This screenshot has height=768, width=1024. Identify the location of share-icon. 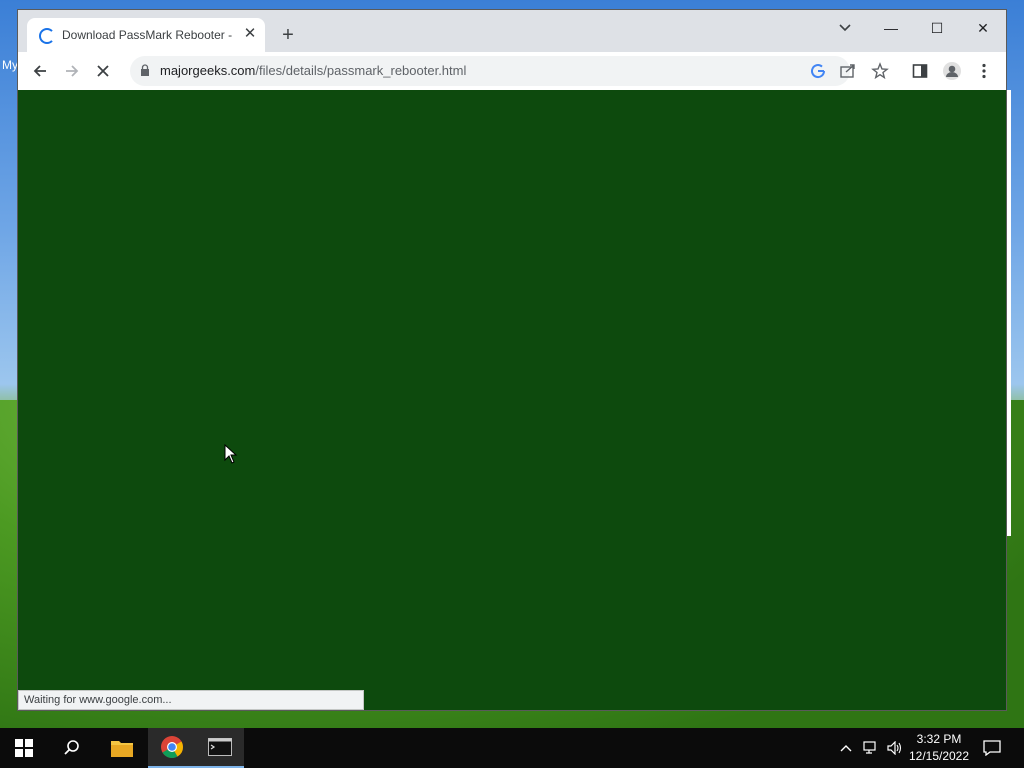
(847, 71).